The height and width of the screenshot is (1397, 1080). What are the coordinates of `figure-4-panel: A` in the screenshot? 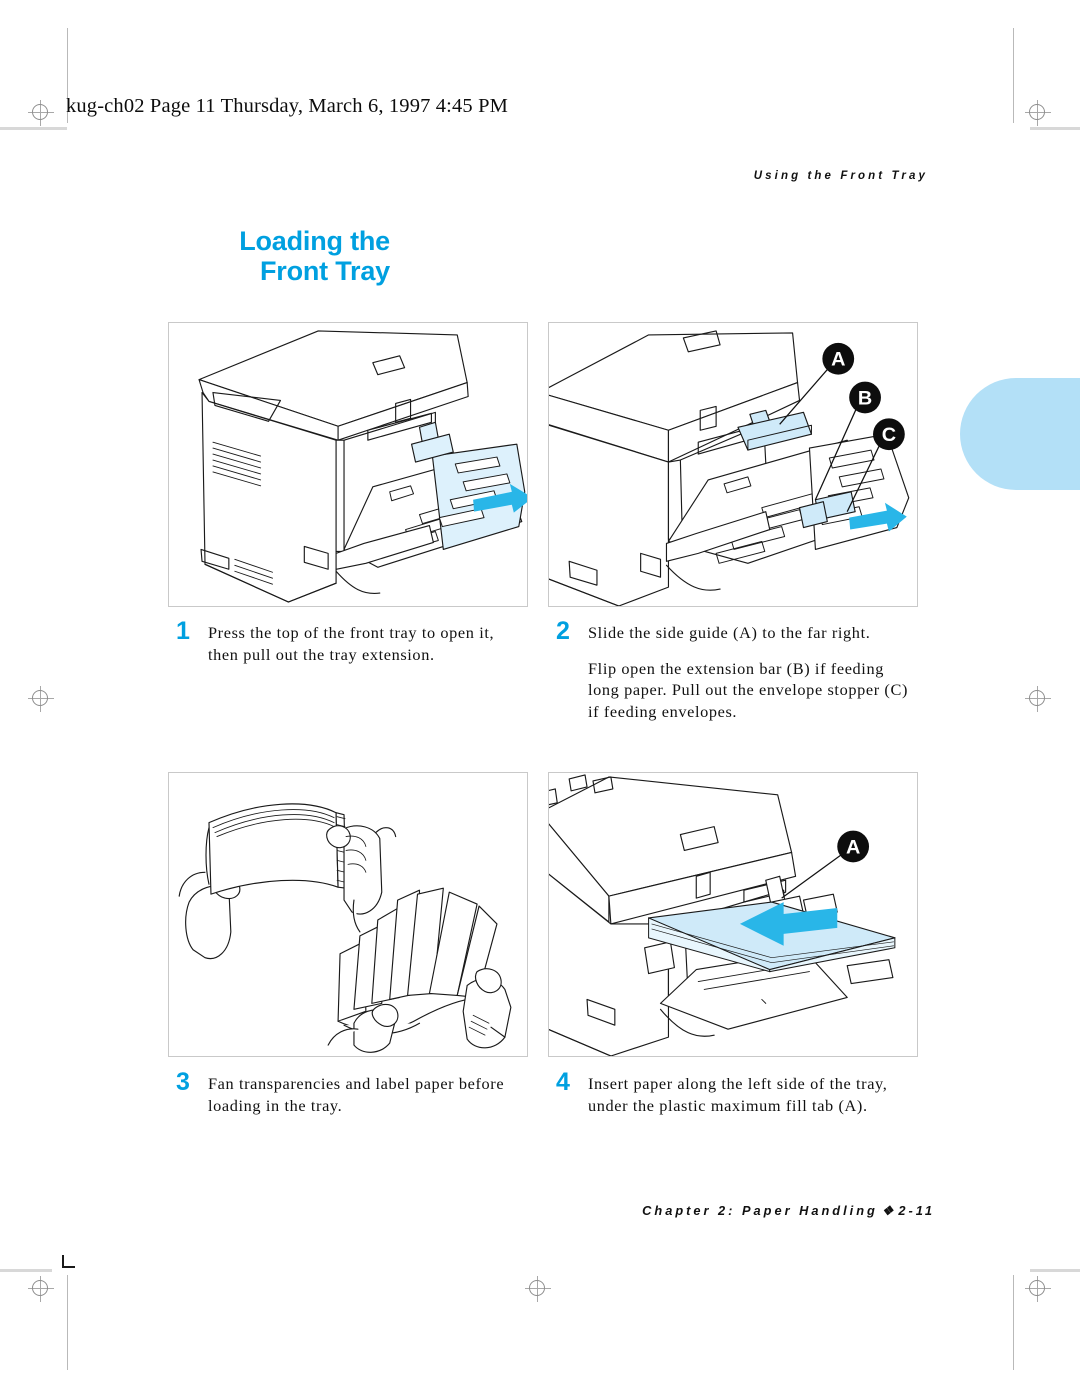 It's located at (733, 914).